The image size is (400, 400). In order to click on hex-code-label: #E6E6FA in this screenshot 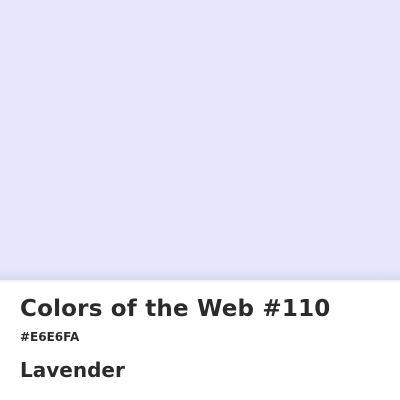, I will do `click(50, 337)`.